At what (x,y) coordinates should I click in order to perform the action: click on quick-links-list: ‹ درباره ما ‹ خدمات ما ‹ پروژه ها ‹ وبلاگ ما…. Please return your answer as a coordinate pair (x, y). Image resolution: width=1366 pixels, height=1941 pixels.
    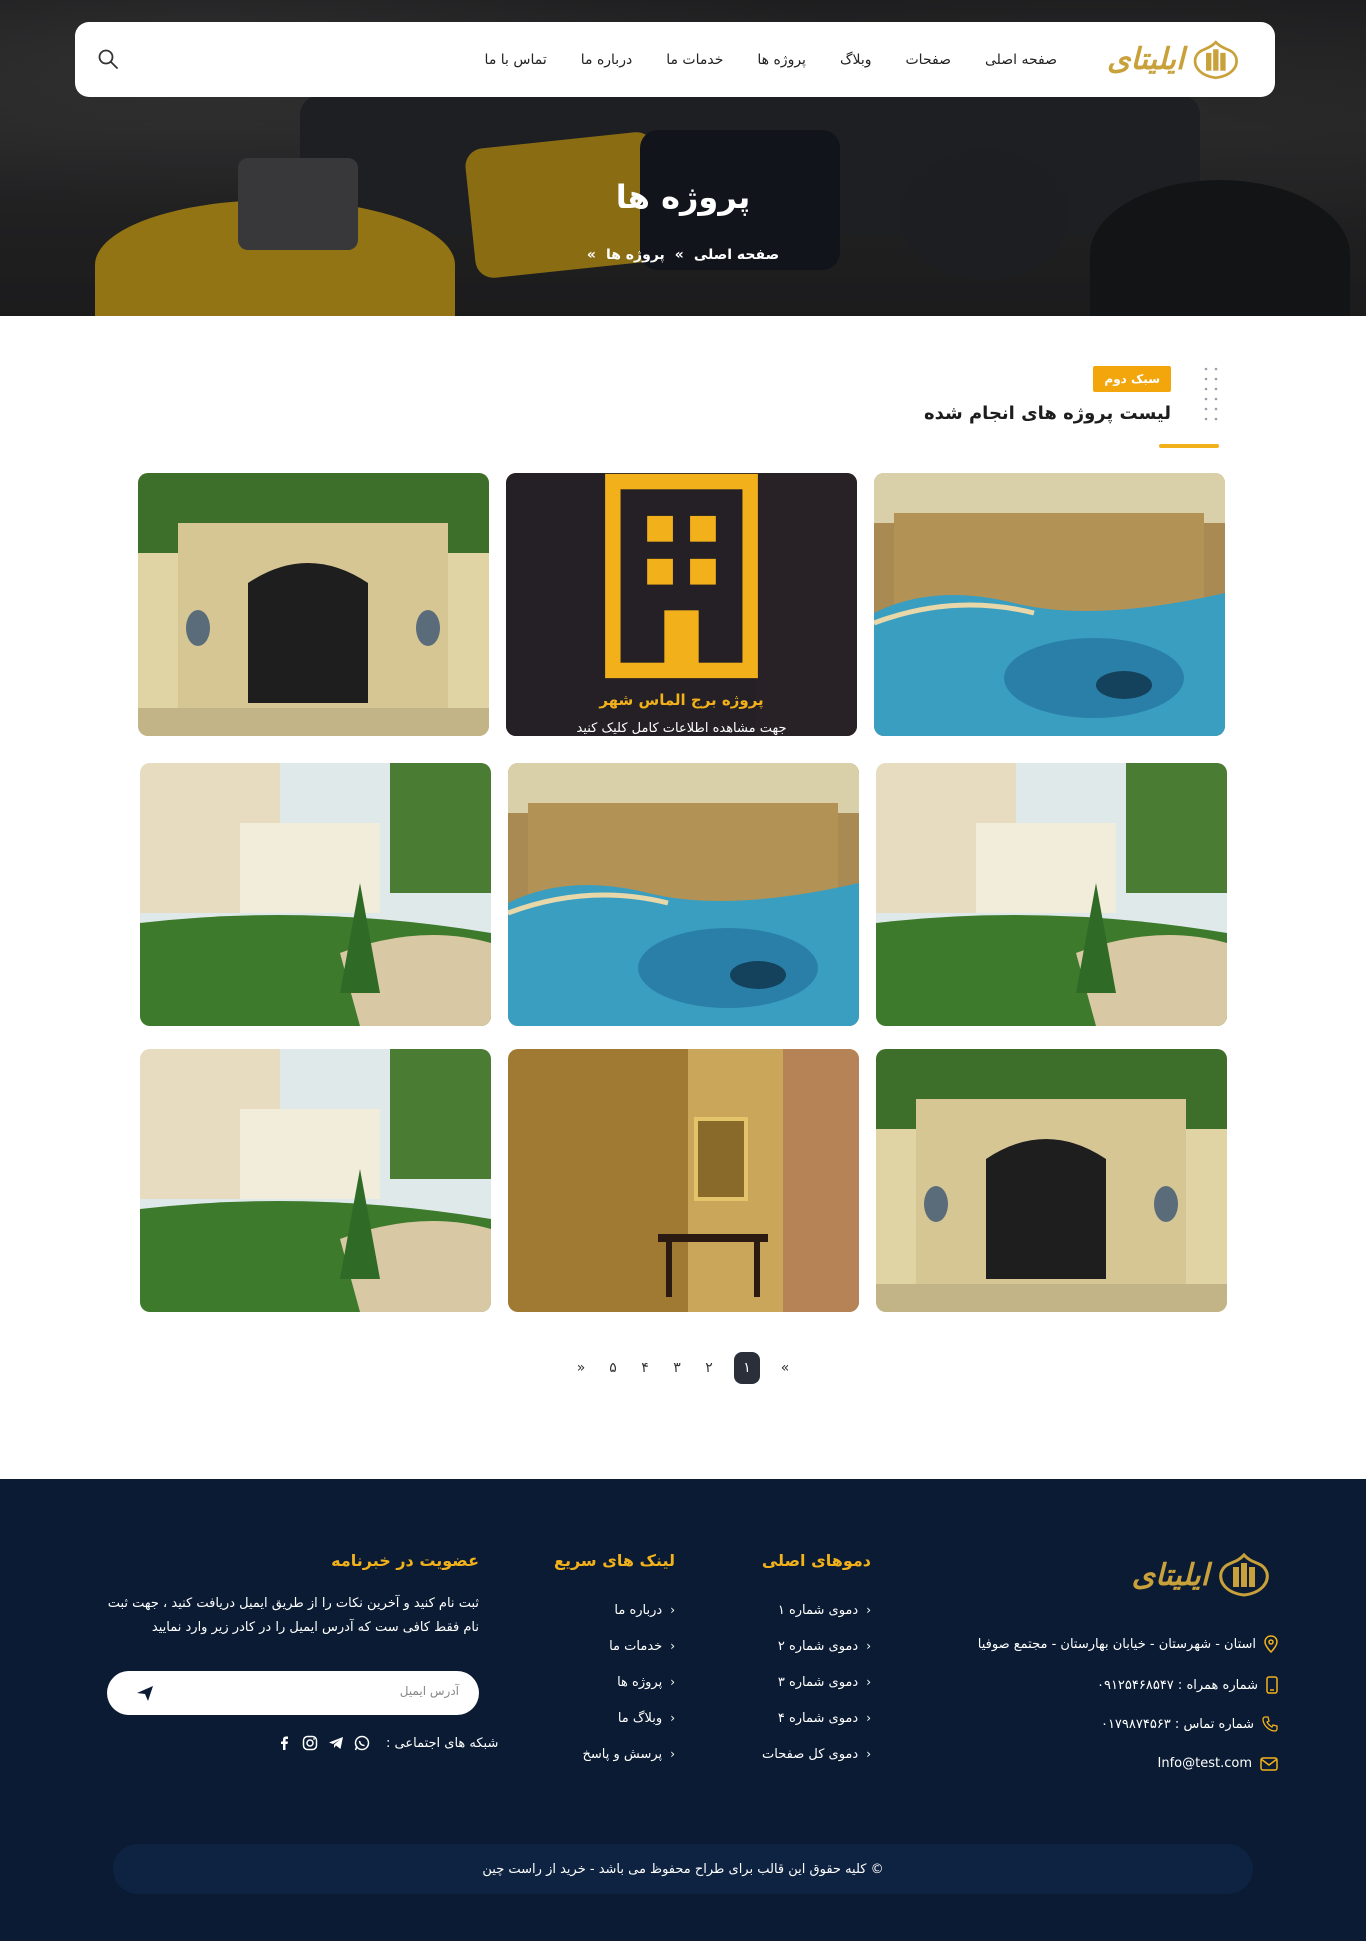
    Looking at the image, I should click on (614, 1682).